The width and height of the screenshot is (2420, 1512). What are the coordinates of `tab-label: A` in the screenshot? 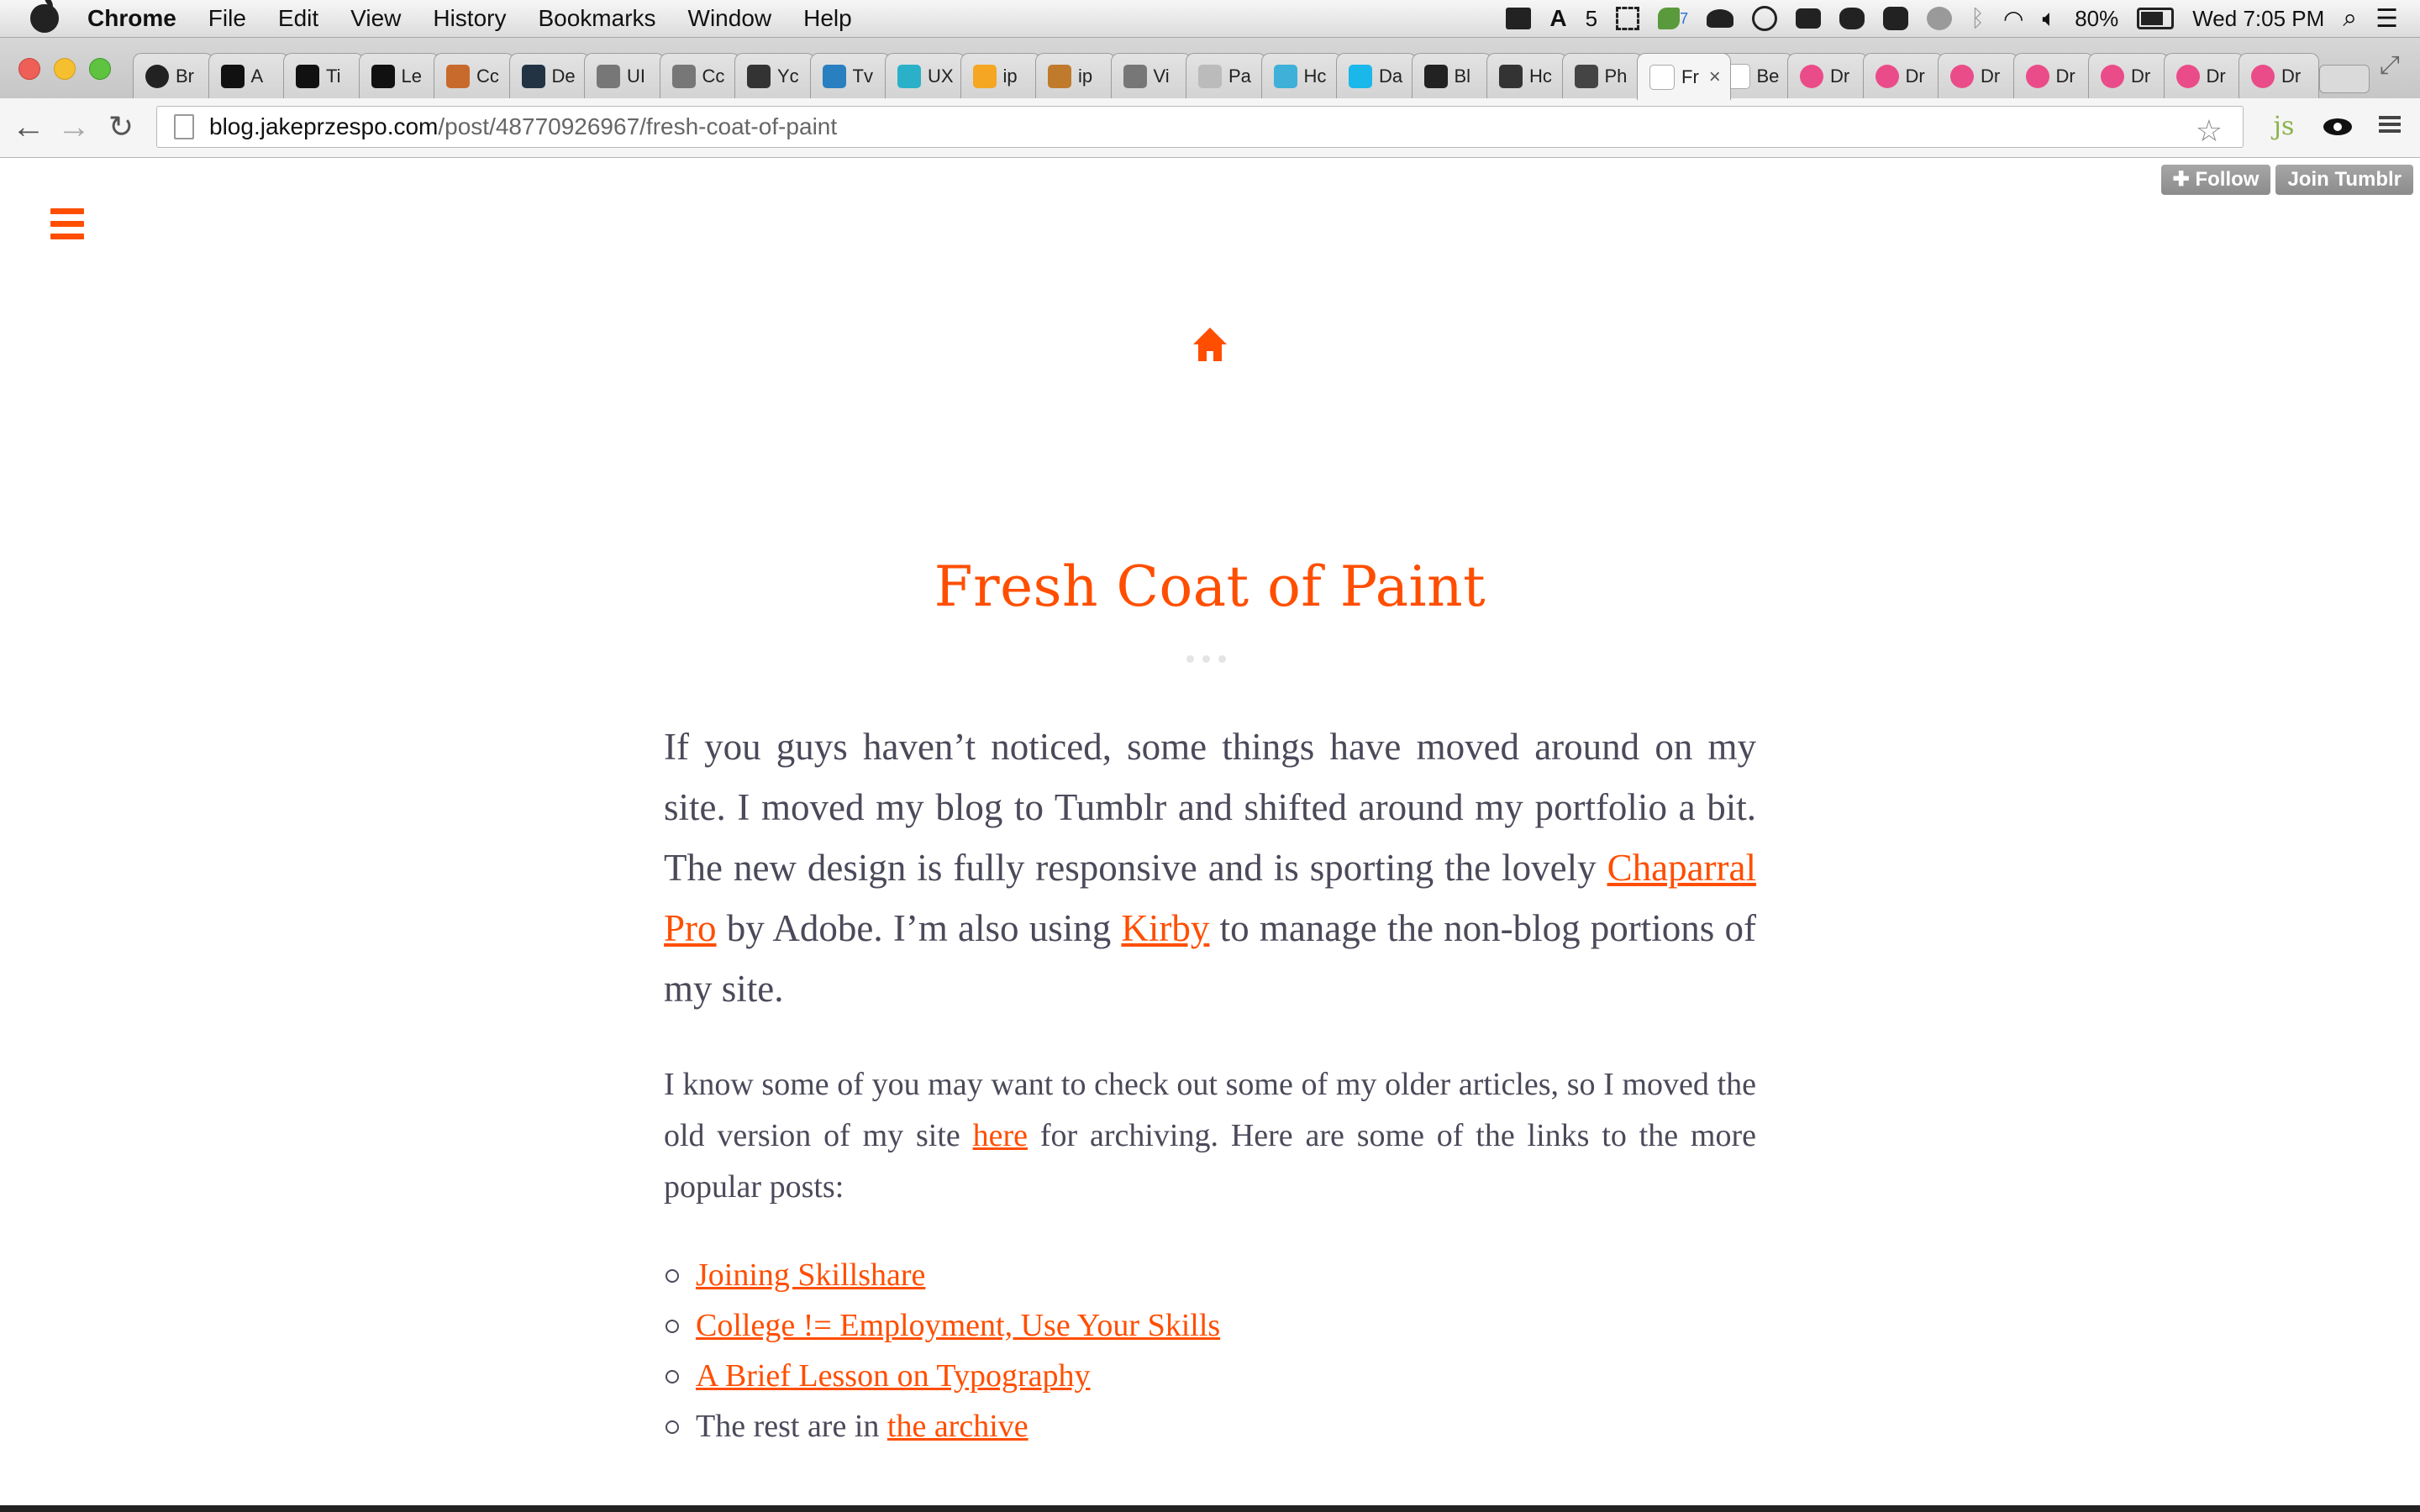 It's located at (257, 76).